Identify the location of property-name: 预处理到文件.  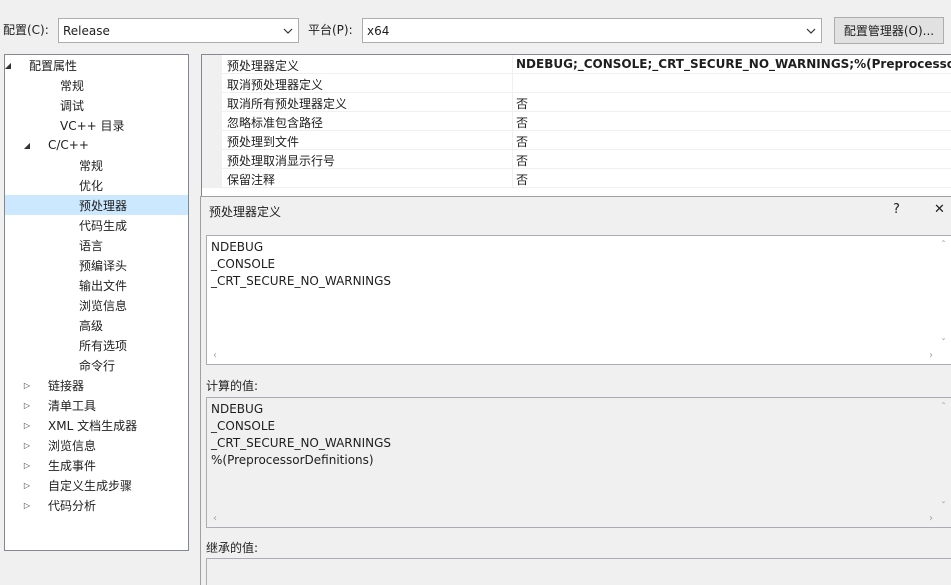
(263, 142).